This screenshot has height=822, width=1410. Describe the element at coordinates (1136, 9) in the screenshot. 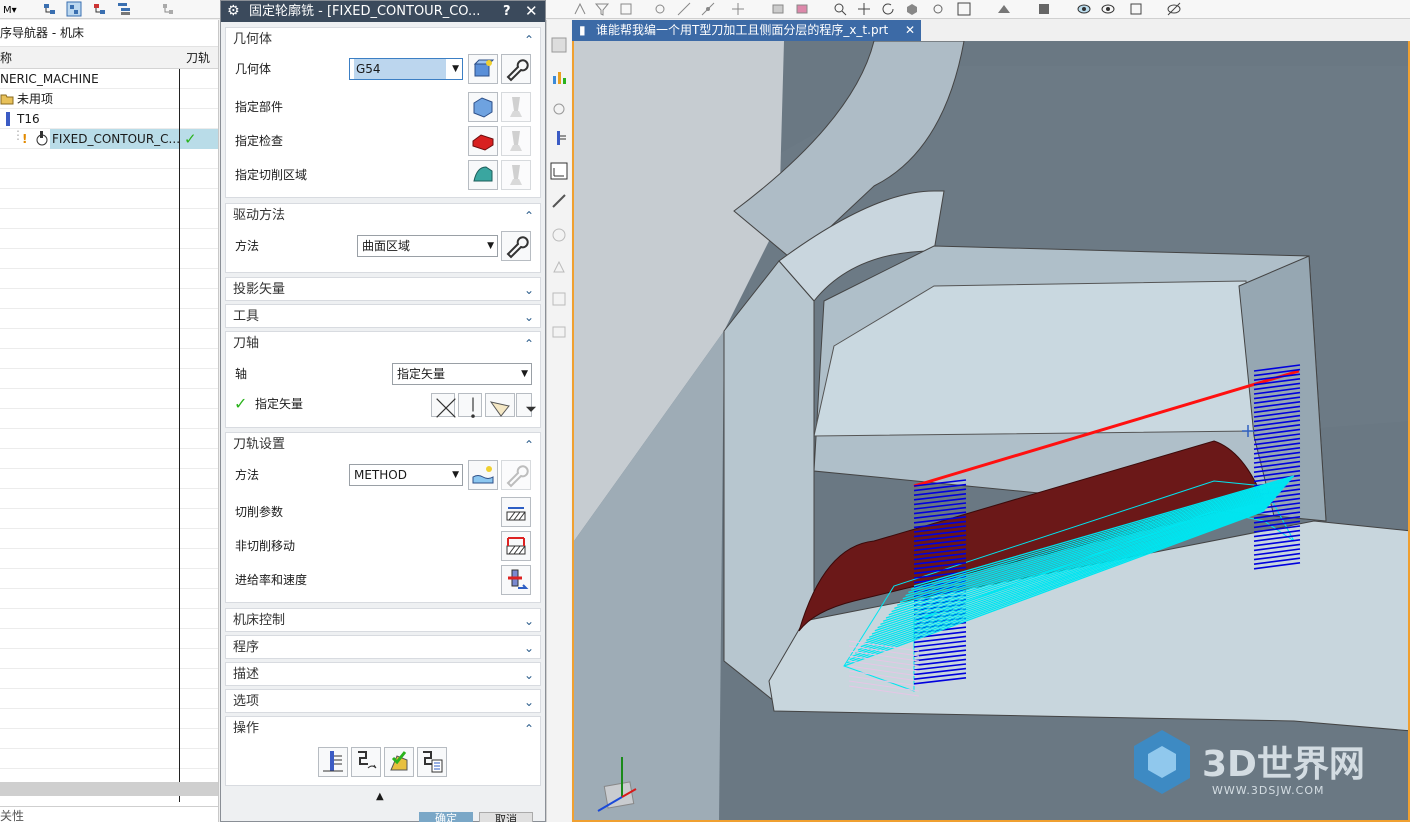

I see `layer-icon` at that location.